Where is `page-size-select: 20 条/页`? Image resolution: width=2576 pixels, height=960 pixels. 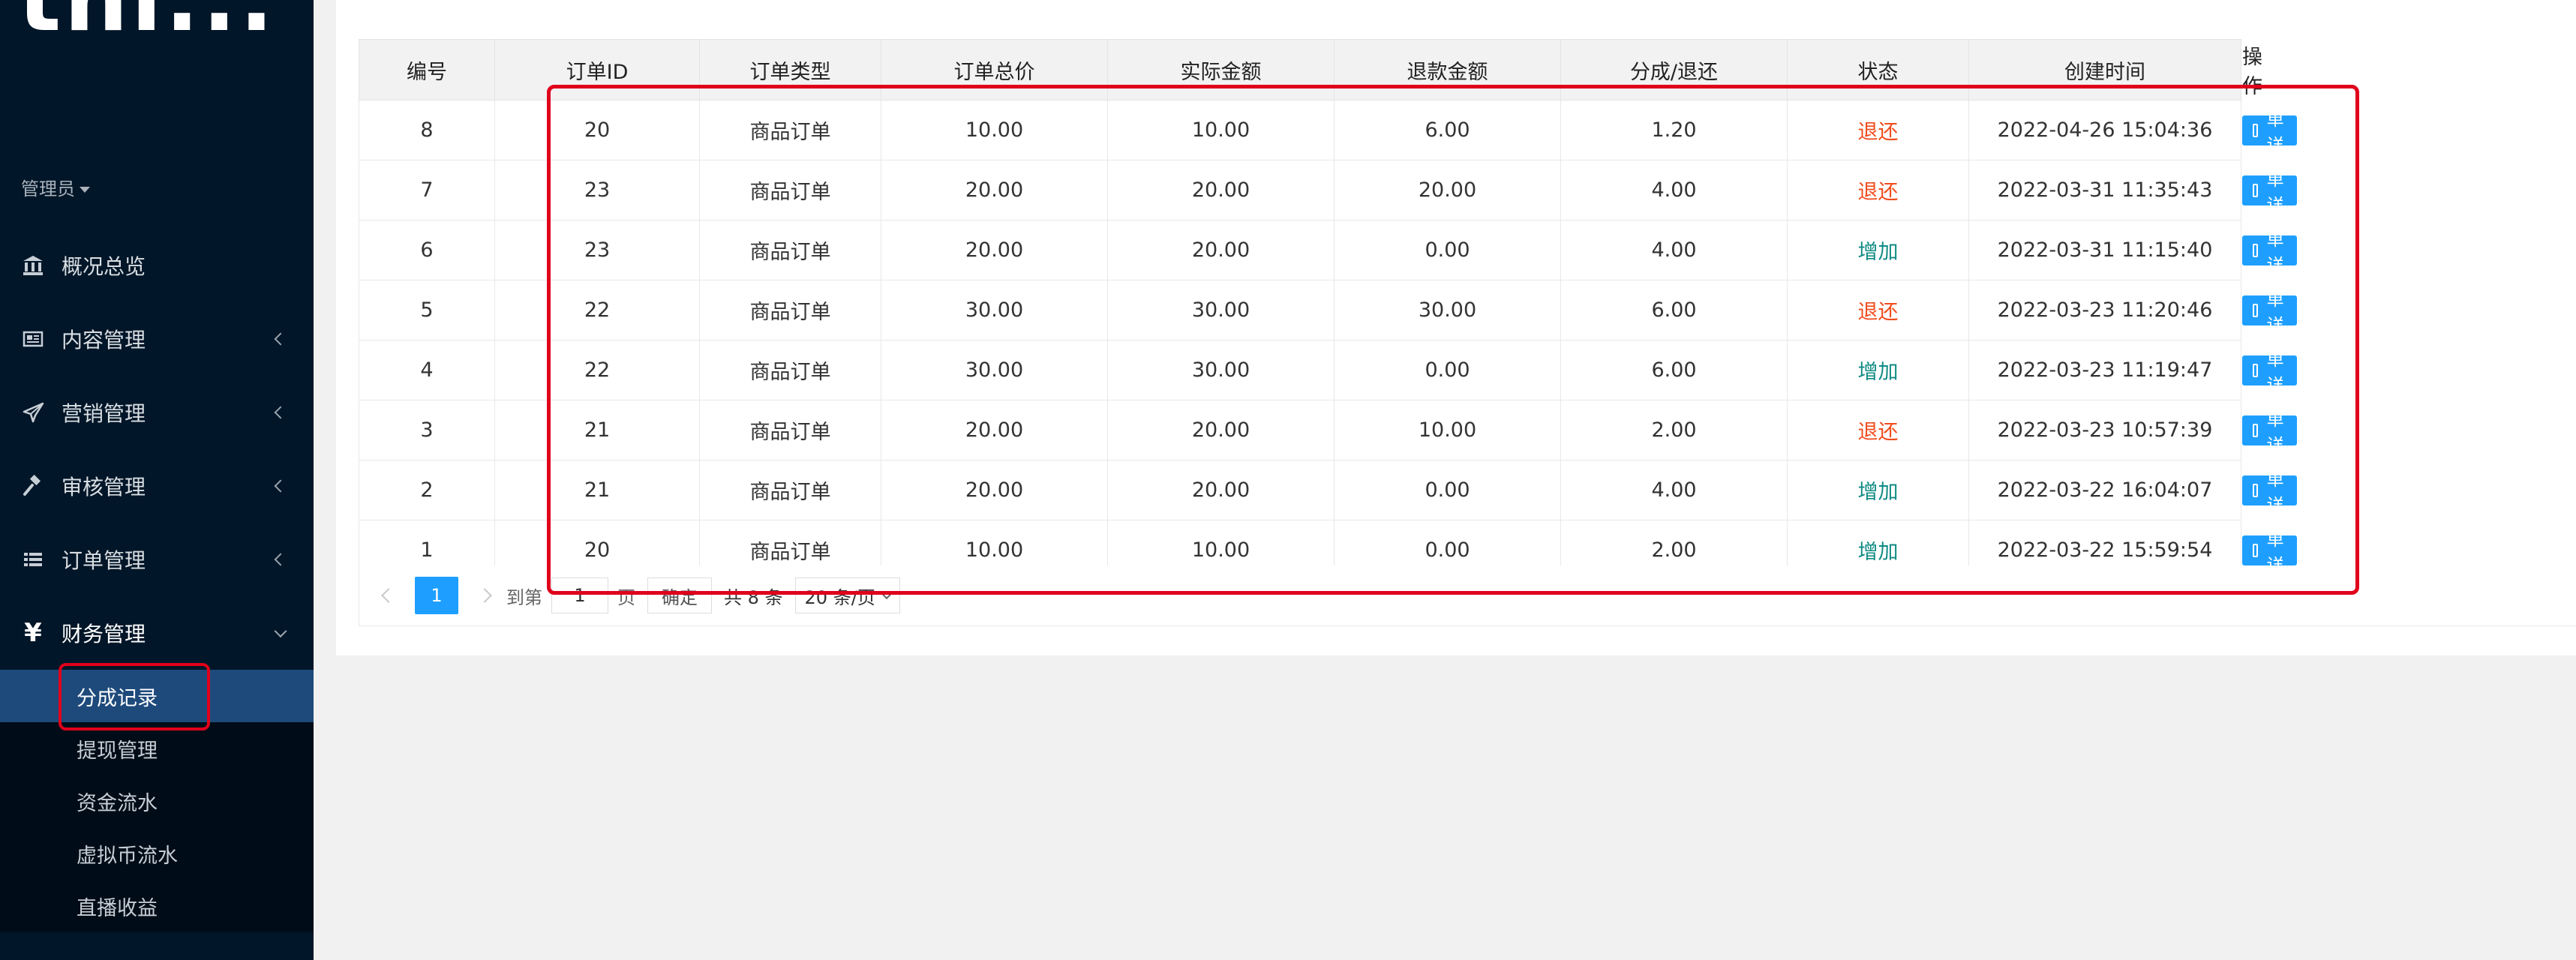 page-size-select: 20 条/页 is located at coordinates (847, 596).